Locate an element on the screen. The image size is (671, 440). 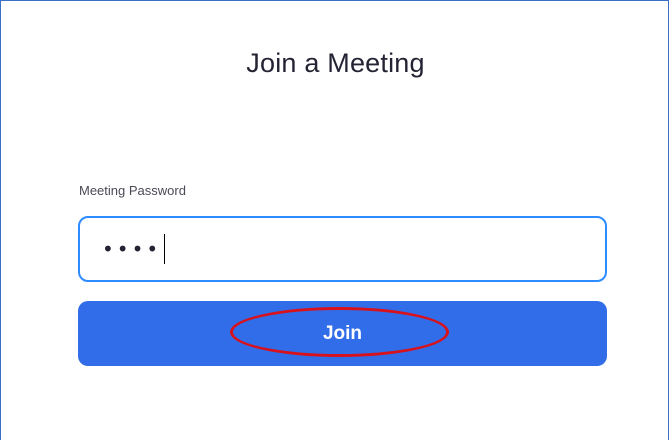
password-label: Meeting Password is located at coordinates (132, 190).